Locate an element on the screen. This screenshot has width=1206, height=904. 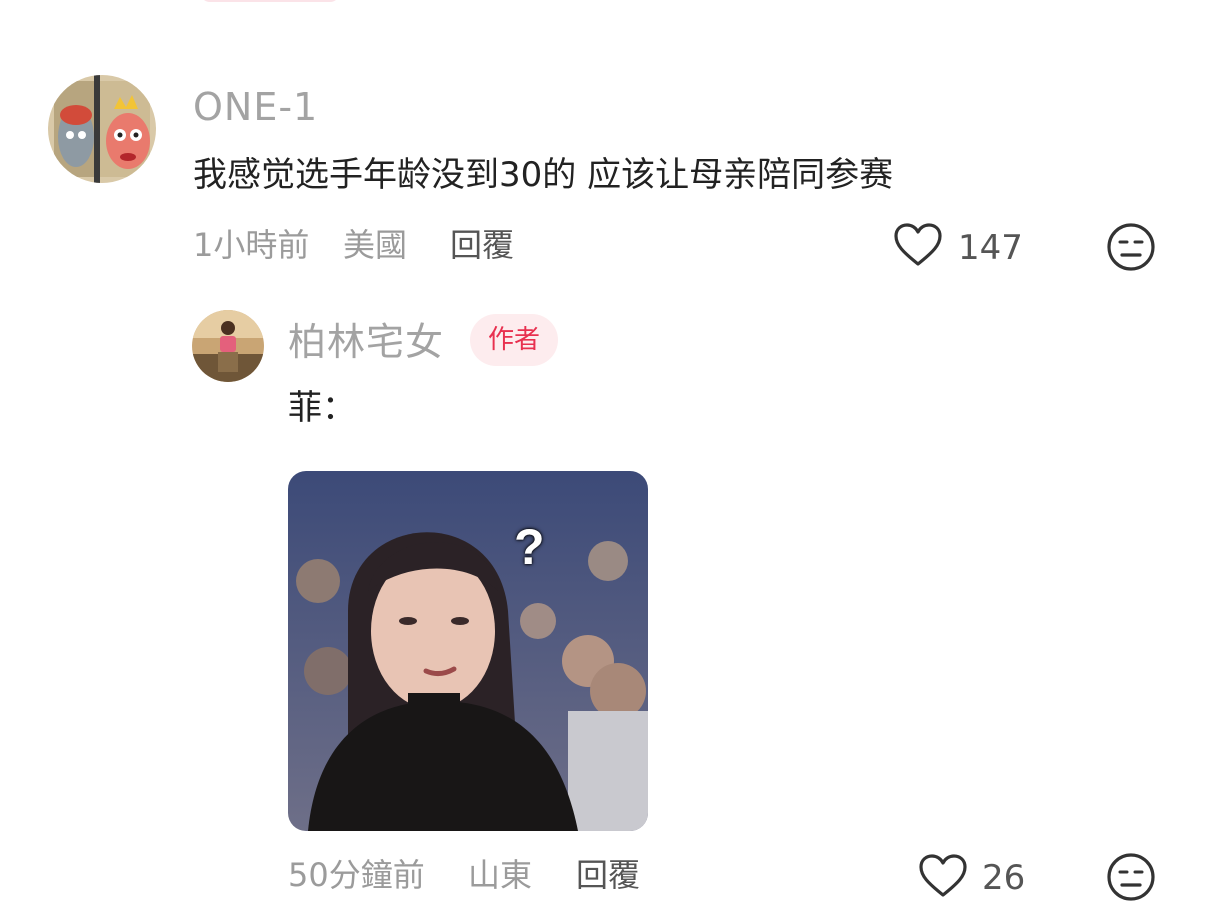
like-count: 147 is located at coordinates (990, 248).